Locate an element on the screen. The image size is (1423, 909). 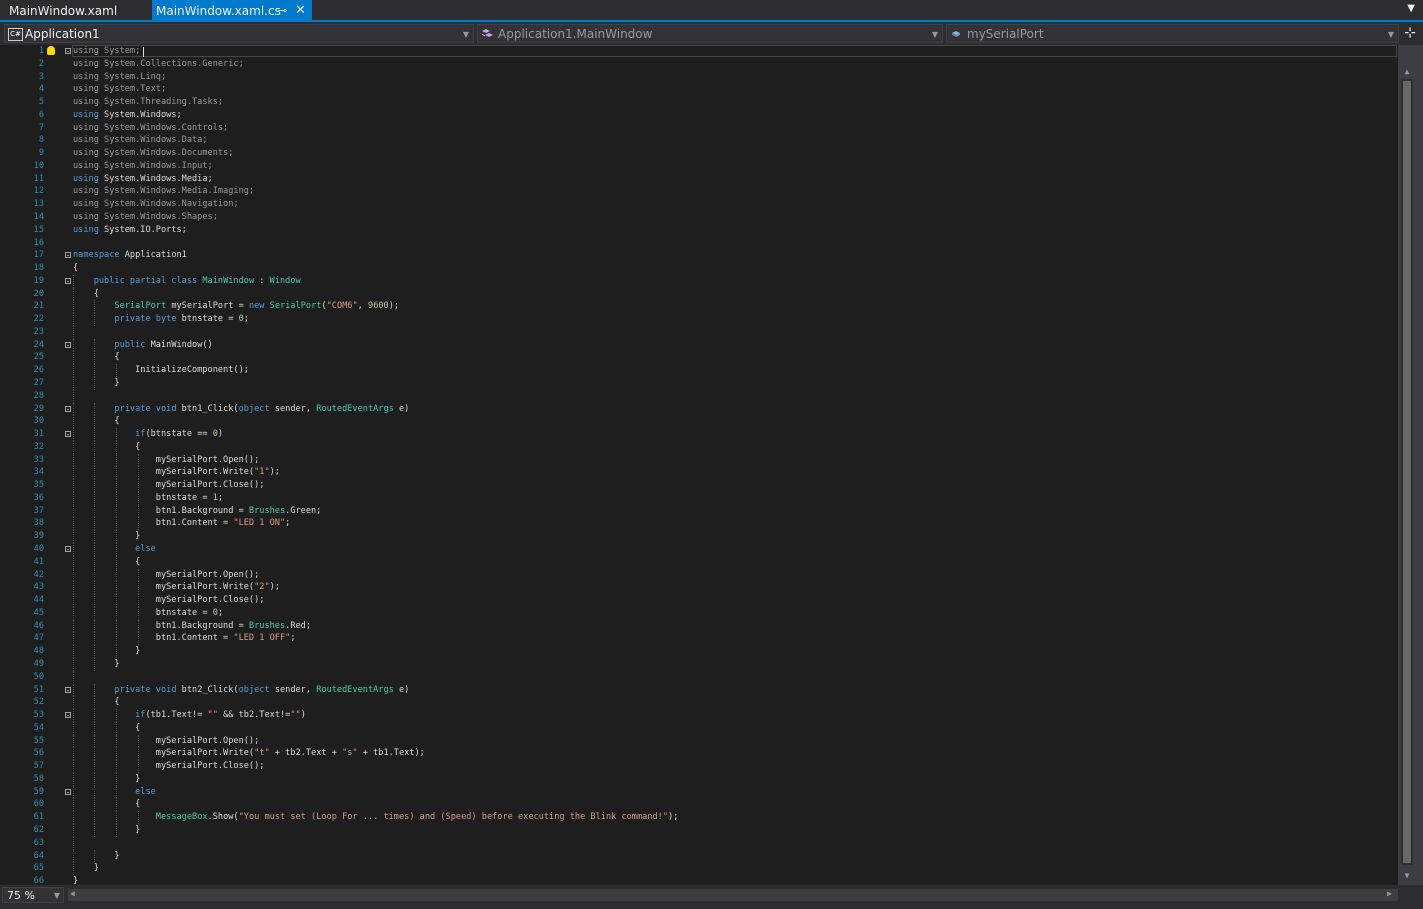
code-line: 20 { is located at coordinates (699, 294).